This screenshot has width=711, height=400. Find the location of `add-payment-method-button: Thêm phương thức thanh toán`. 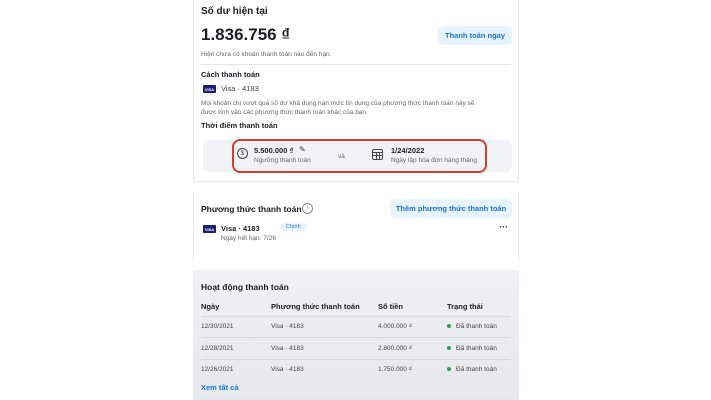

add-payment-method-button: Thêm phương thức thanh toán is located at coordinates (451, 208).